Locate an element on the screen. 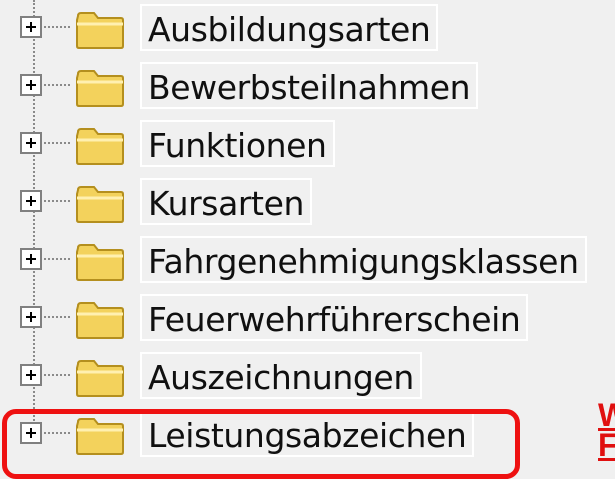  tree-item-label: Kursarten is located at coordinates (226, 201).